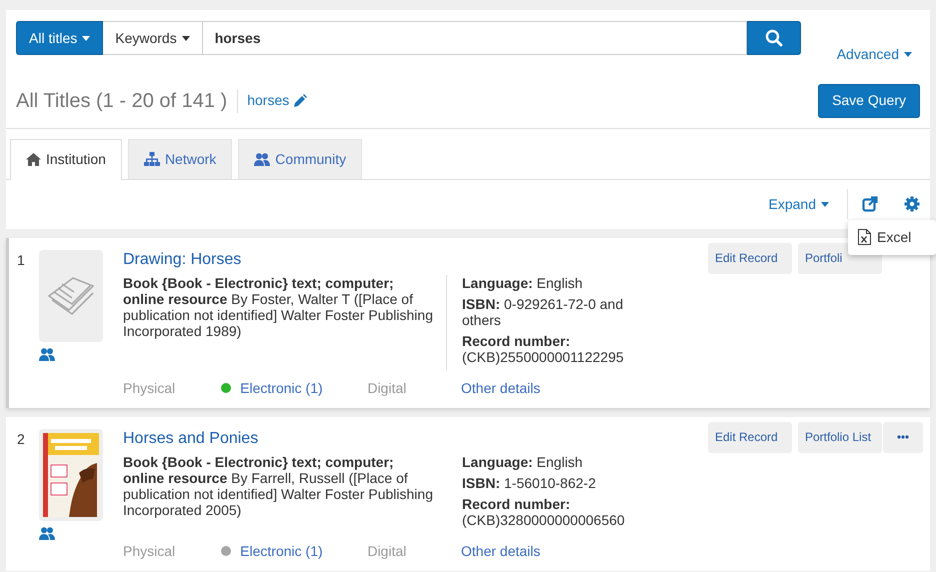 Image resolution: width=936 pixels, height=572 pixels. I want to click on title-link: Horses and Ponies, so click(190, 438).